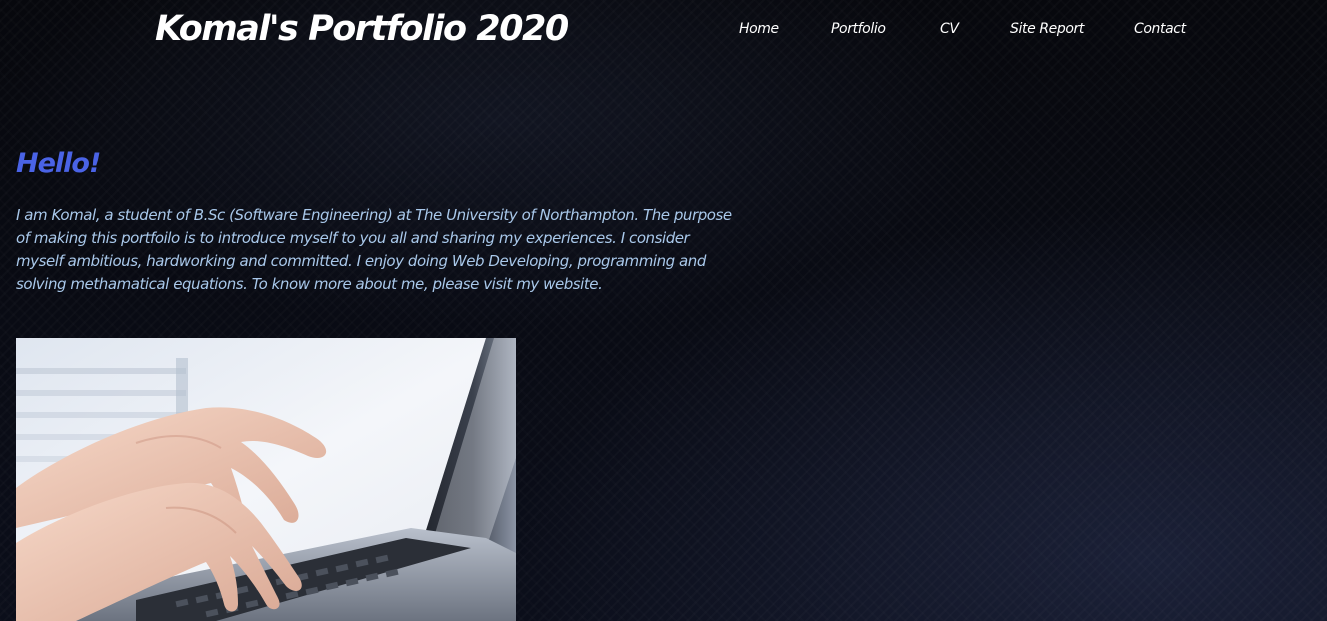 This screenshot has height=621, width=1327. Describe the element at coordinates (1047, 29) in the screenshot. I see `nav-link-site-report: Site Report` at that location.